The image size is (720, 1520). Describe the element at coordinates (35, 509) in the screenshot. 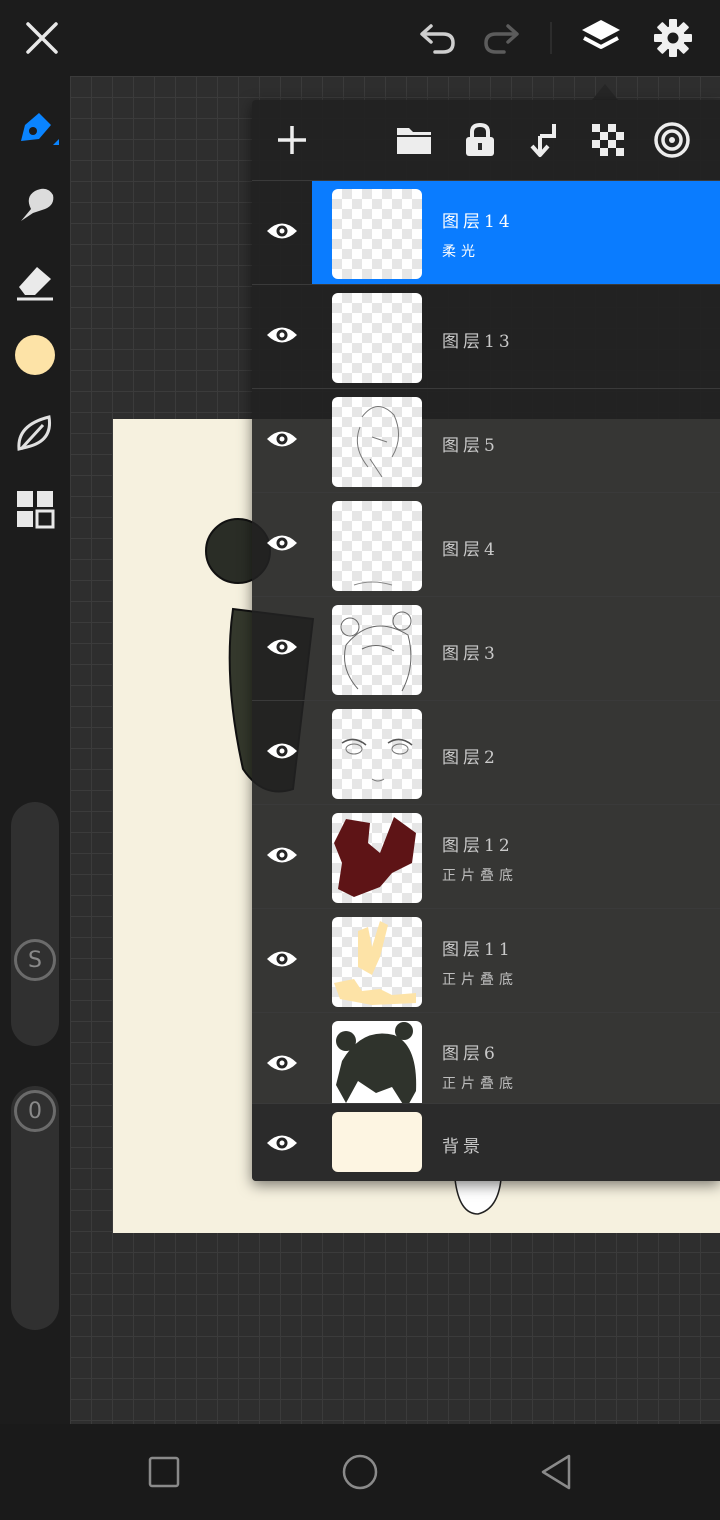

I see `grid-icon` at that location.